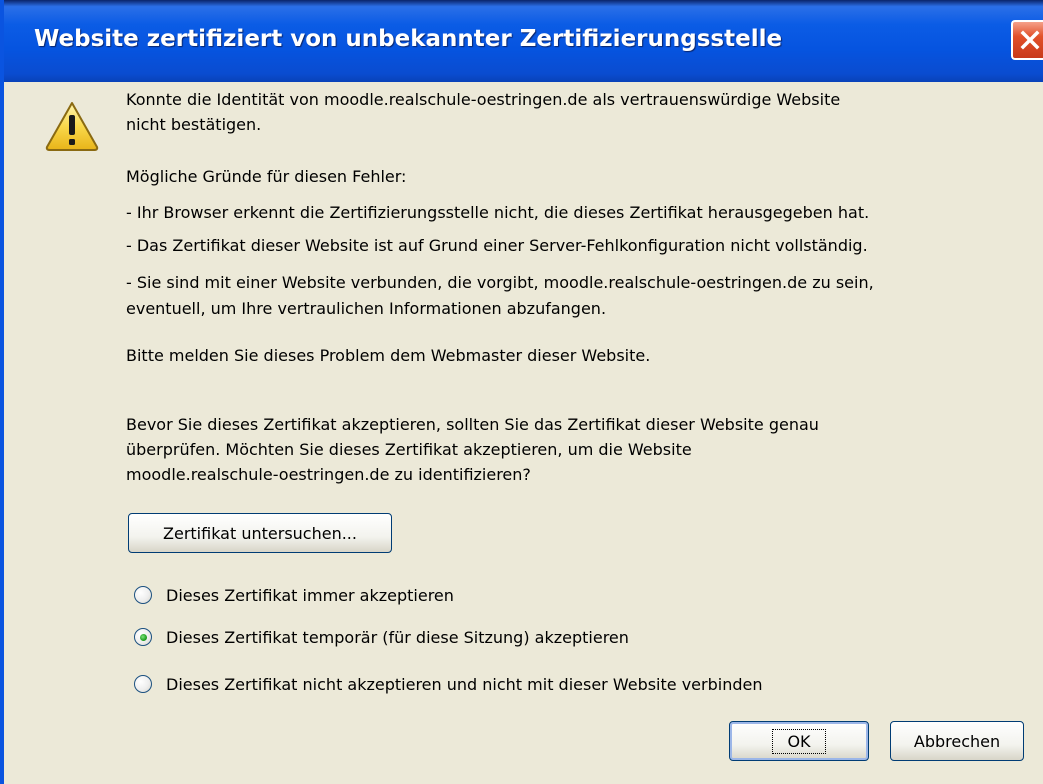 The width and height of the screenshot is (1043, 784). I want to click on option-always-accept: Dieses Zertifikat immer akzeptieren, so click(294, 595).